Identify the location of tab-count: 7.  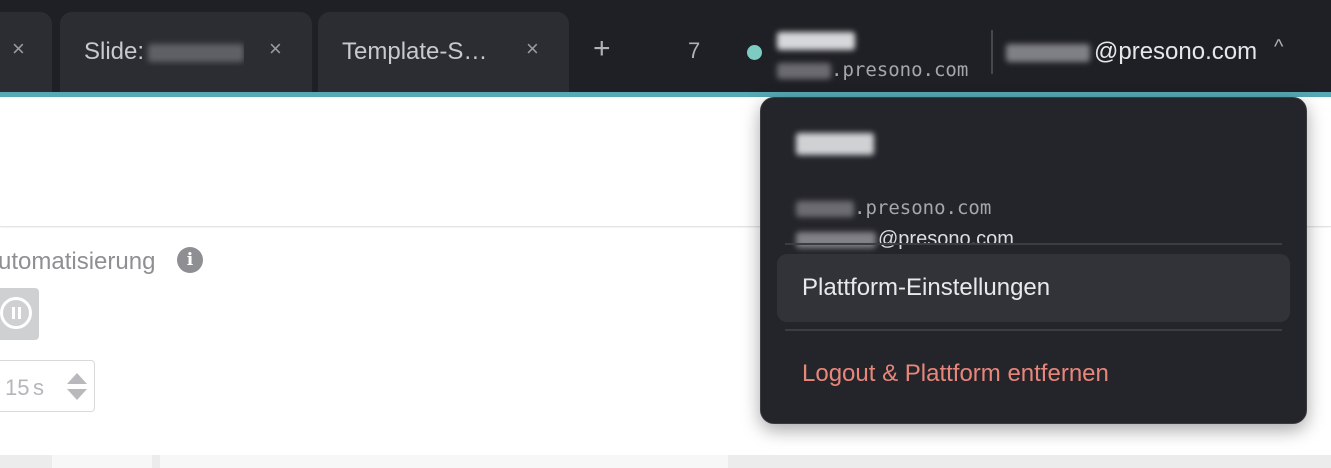
(694, 50).